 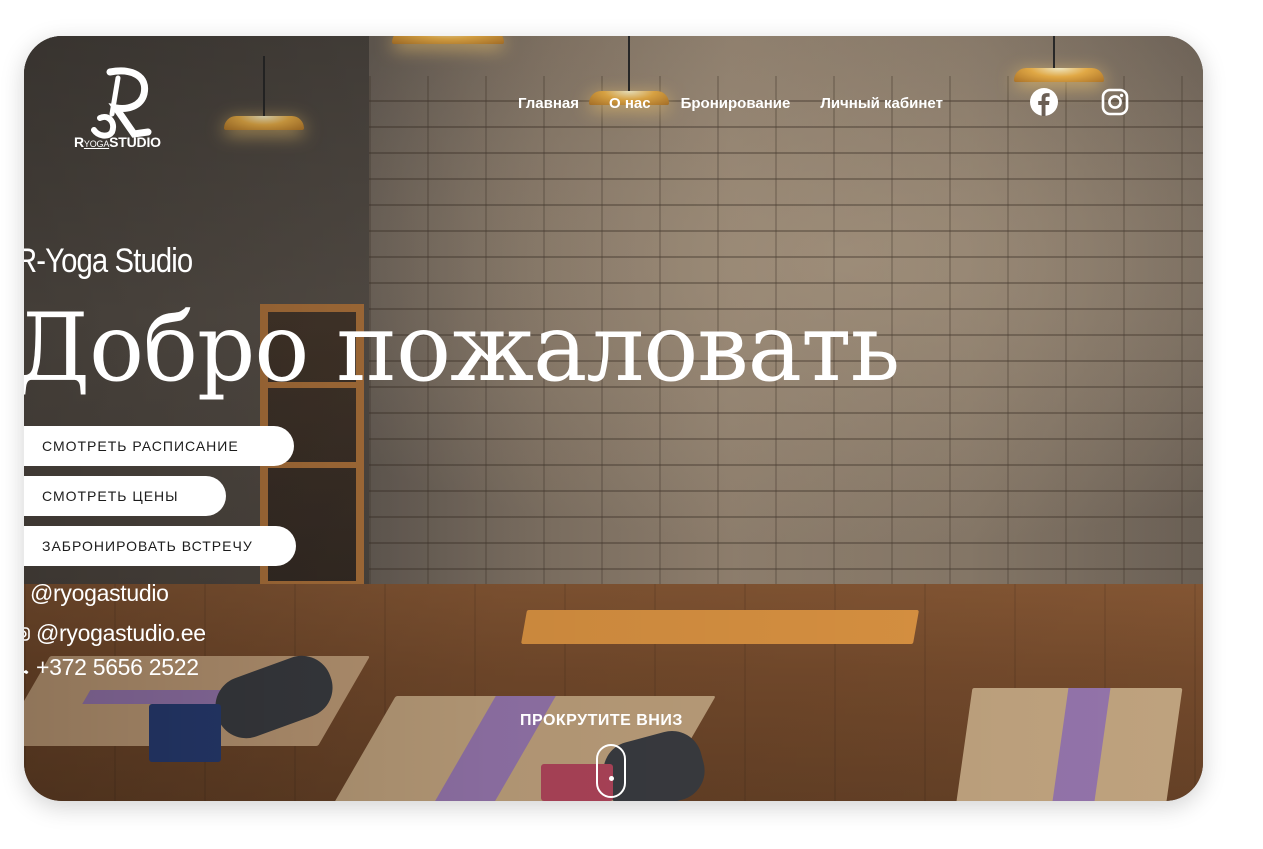 I want to click on scroll-wheel-icon, so click(x=611, y=778).